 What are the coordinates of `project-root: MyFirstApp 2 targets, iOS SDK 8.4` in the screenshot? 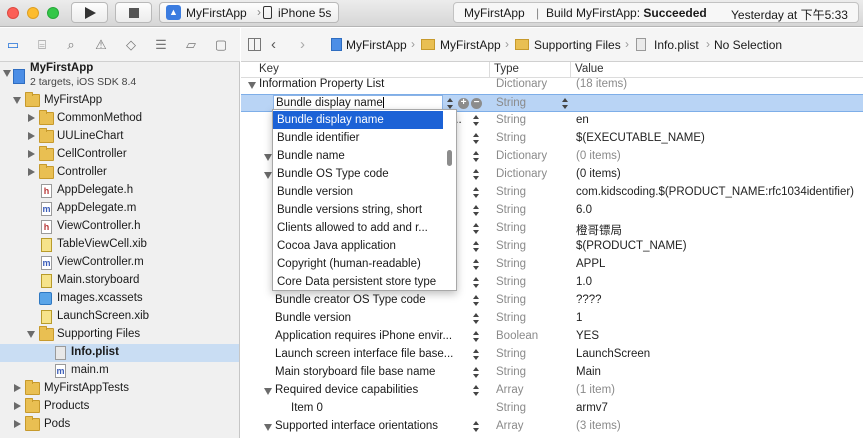 It's located at (119, 76).